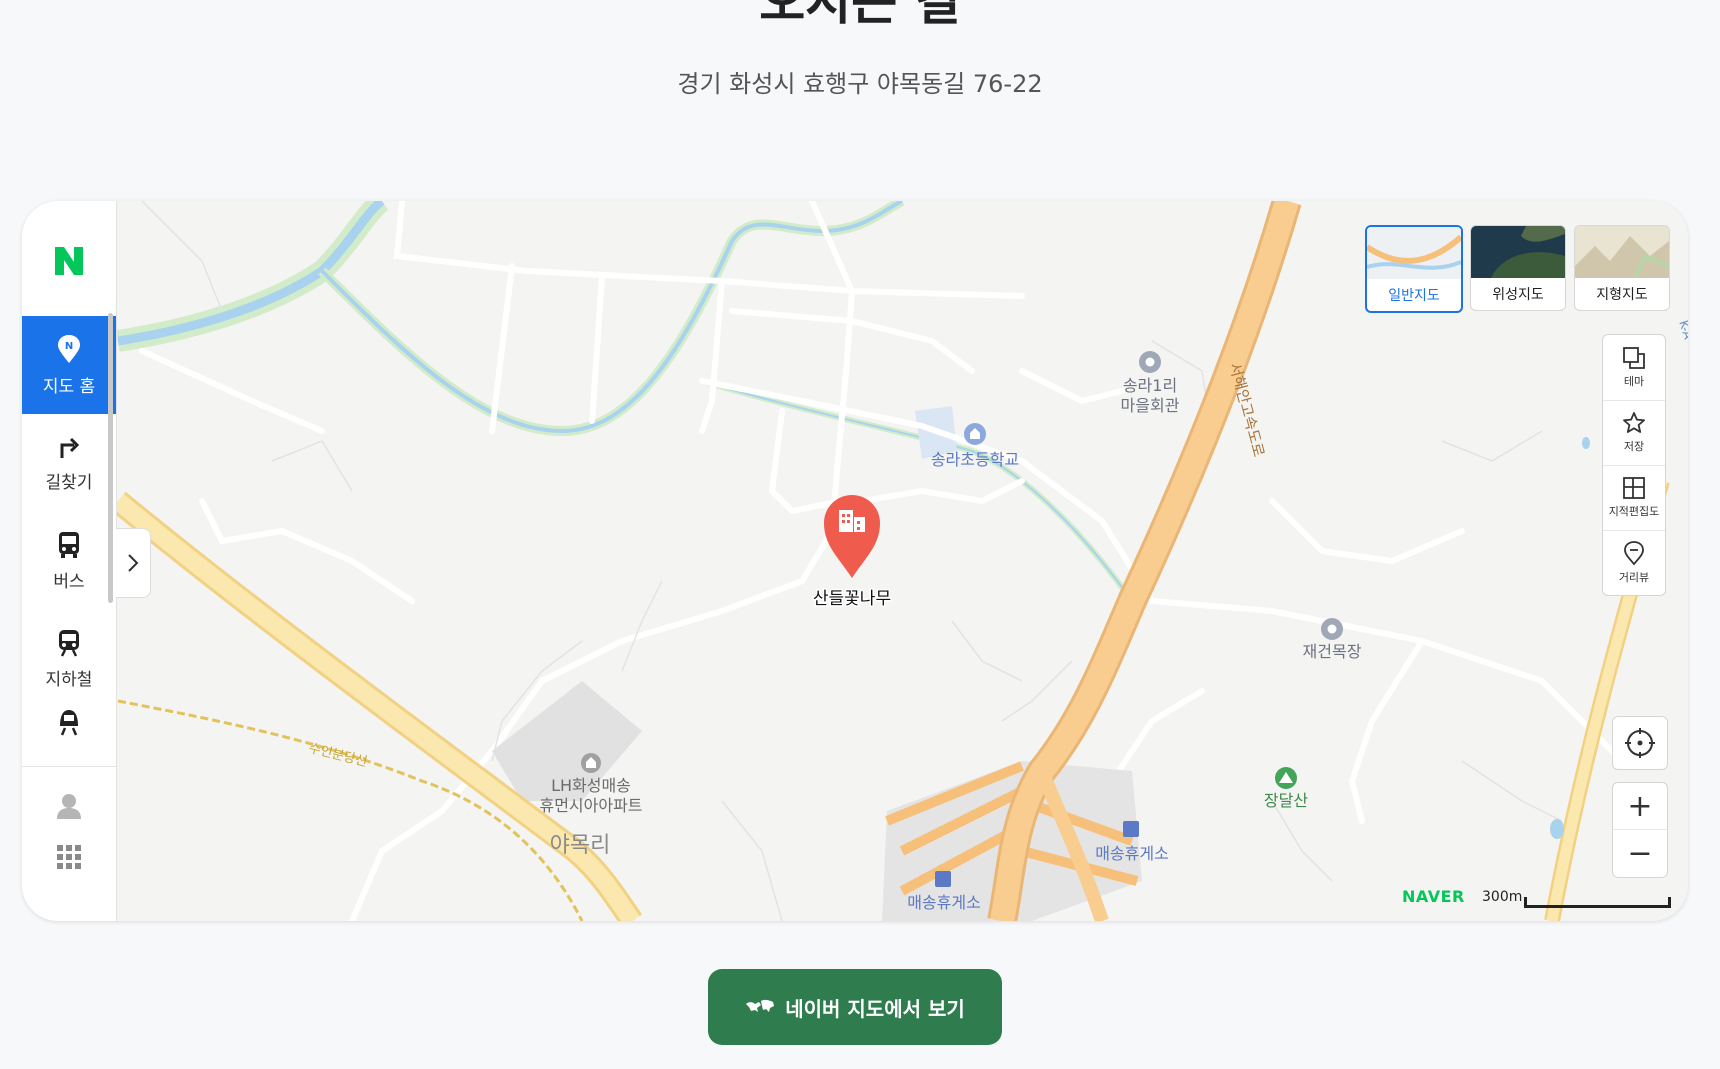  I want to click on naver-attribution: NAVER, so click(1433, 896).